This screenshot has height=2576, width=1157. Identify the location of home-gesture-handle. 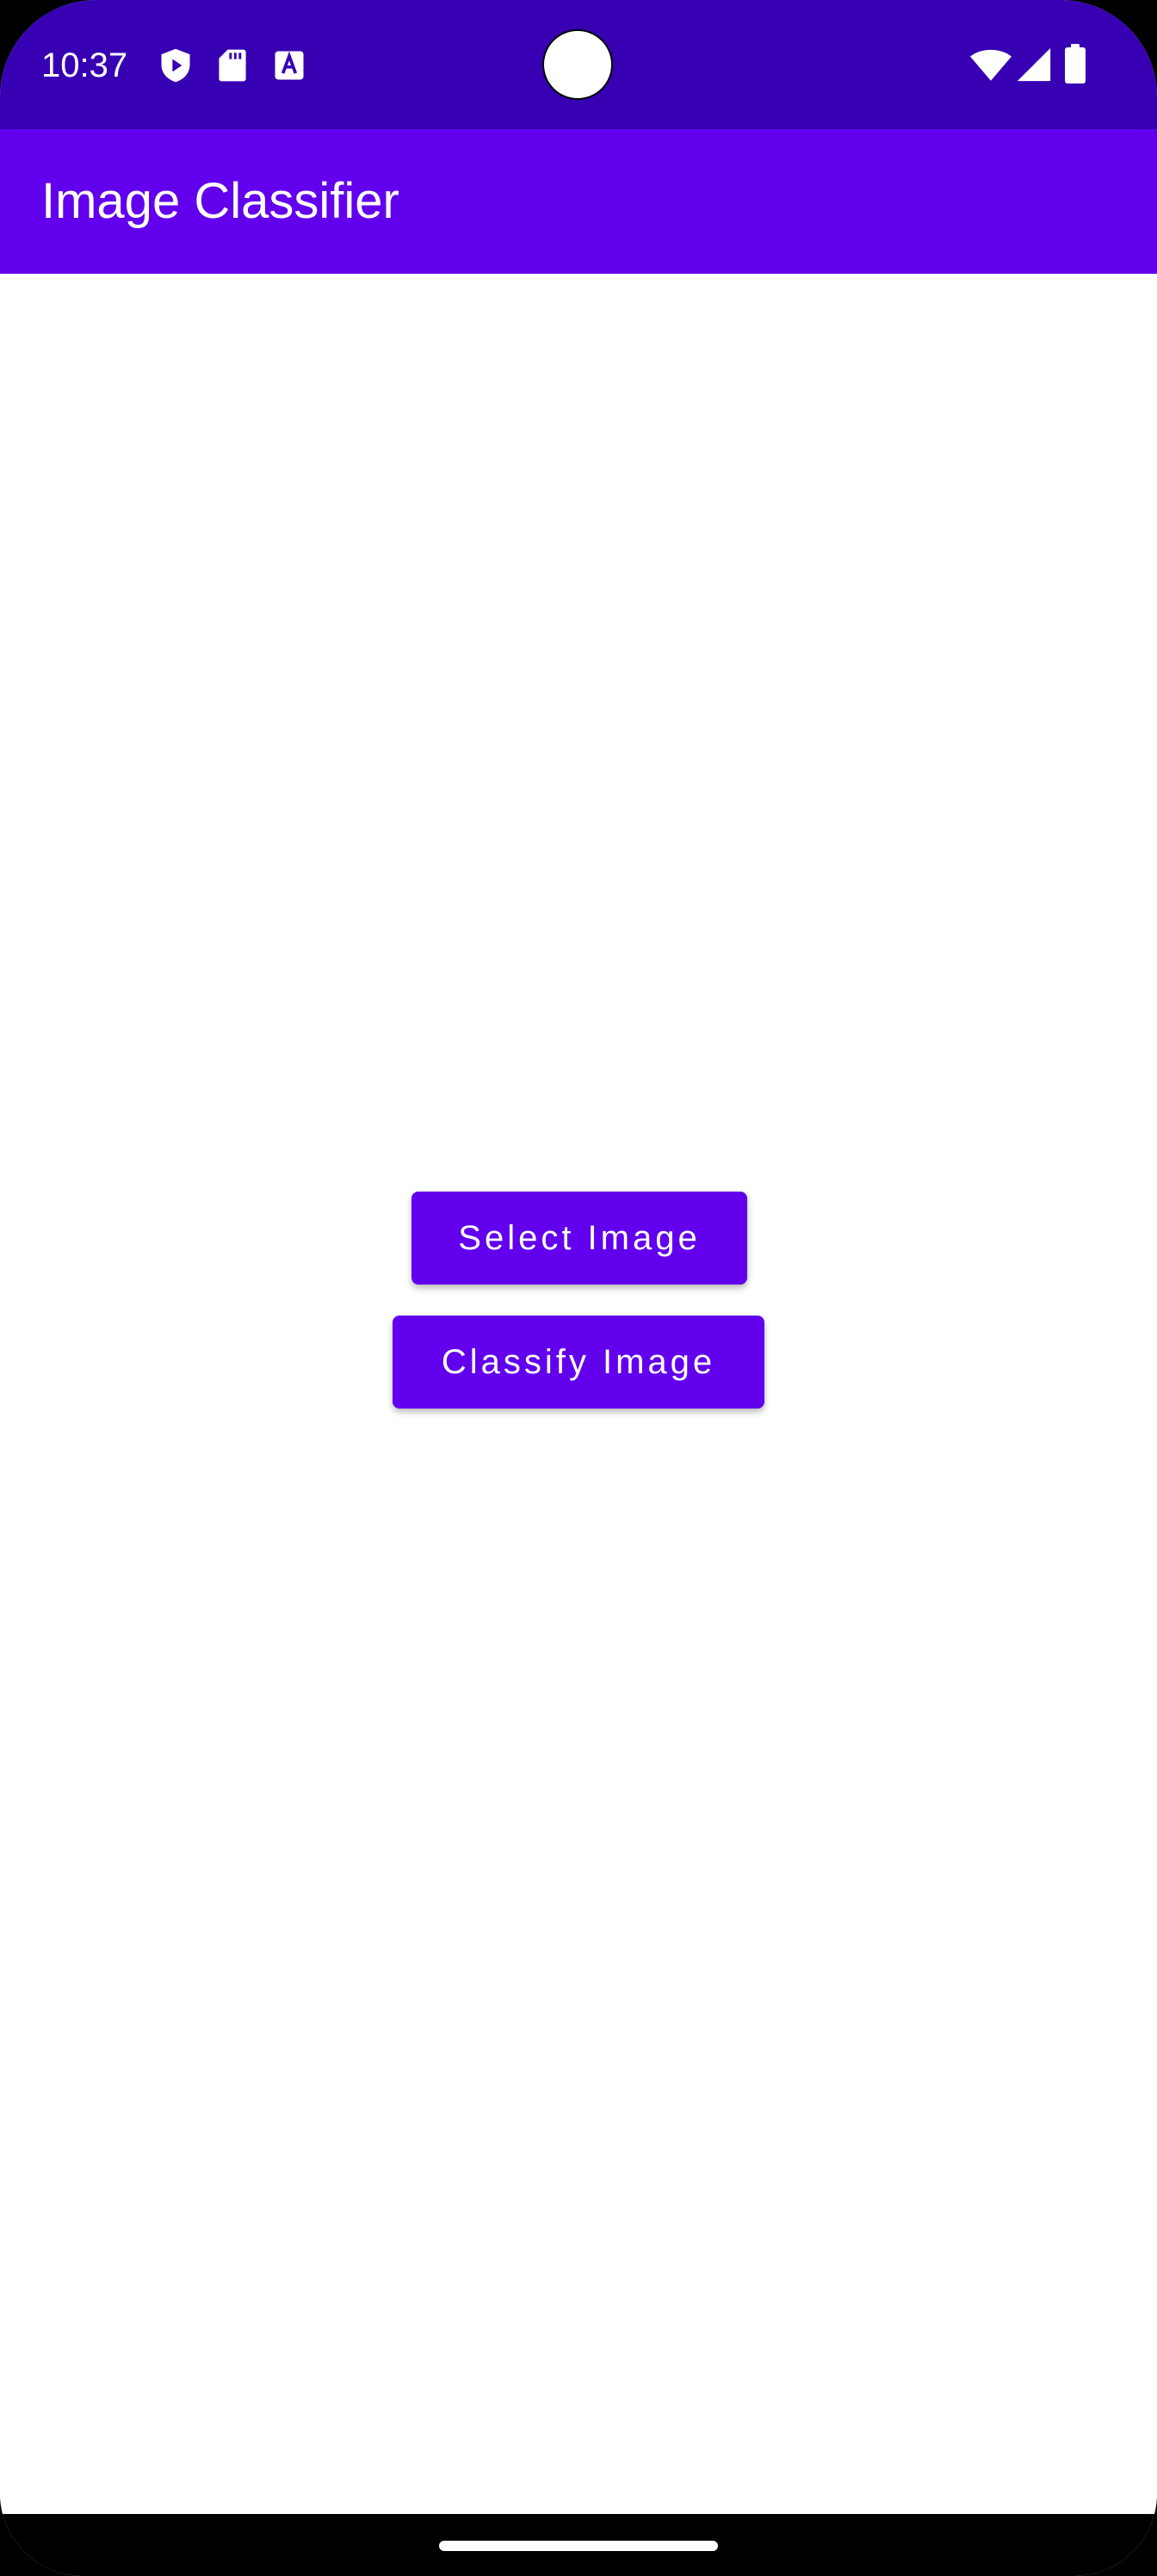
(579, 2546).